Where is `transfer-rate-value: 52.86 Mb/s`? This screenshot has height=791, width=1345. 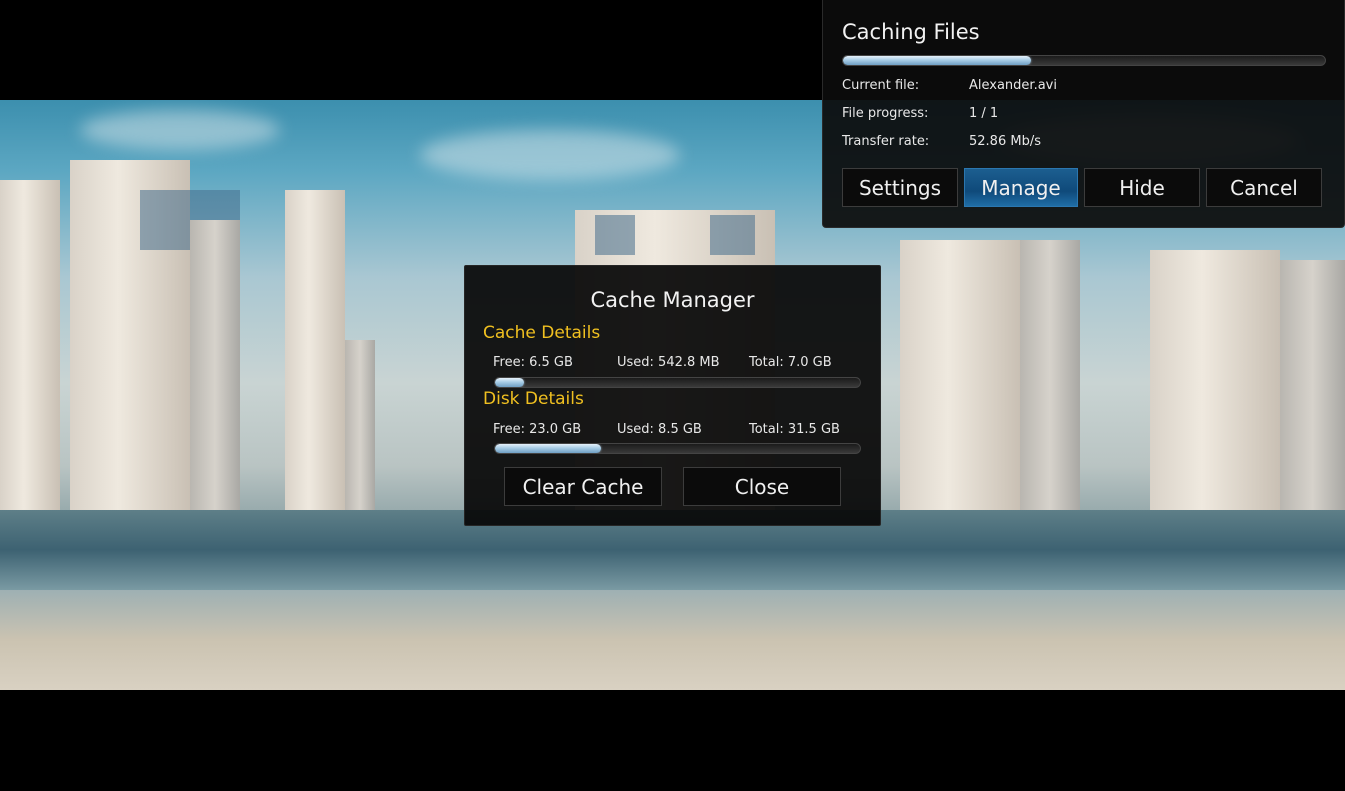
transfer-rate-value: 52.86 Mb/s is located at coordinates (1005, 141).